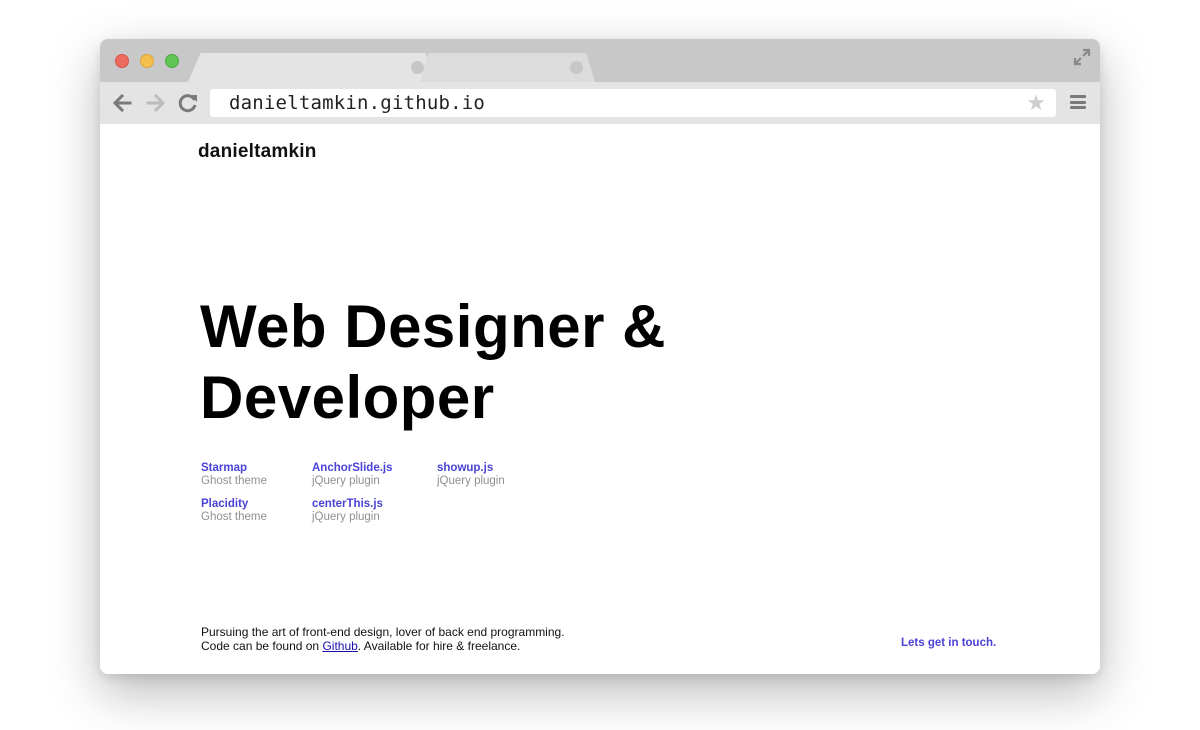  I want to click on project-item: AnchorSlide.js jQuery plugin, so click(377, 475).